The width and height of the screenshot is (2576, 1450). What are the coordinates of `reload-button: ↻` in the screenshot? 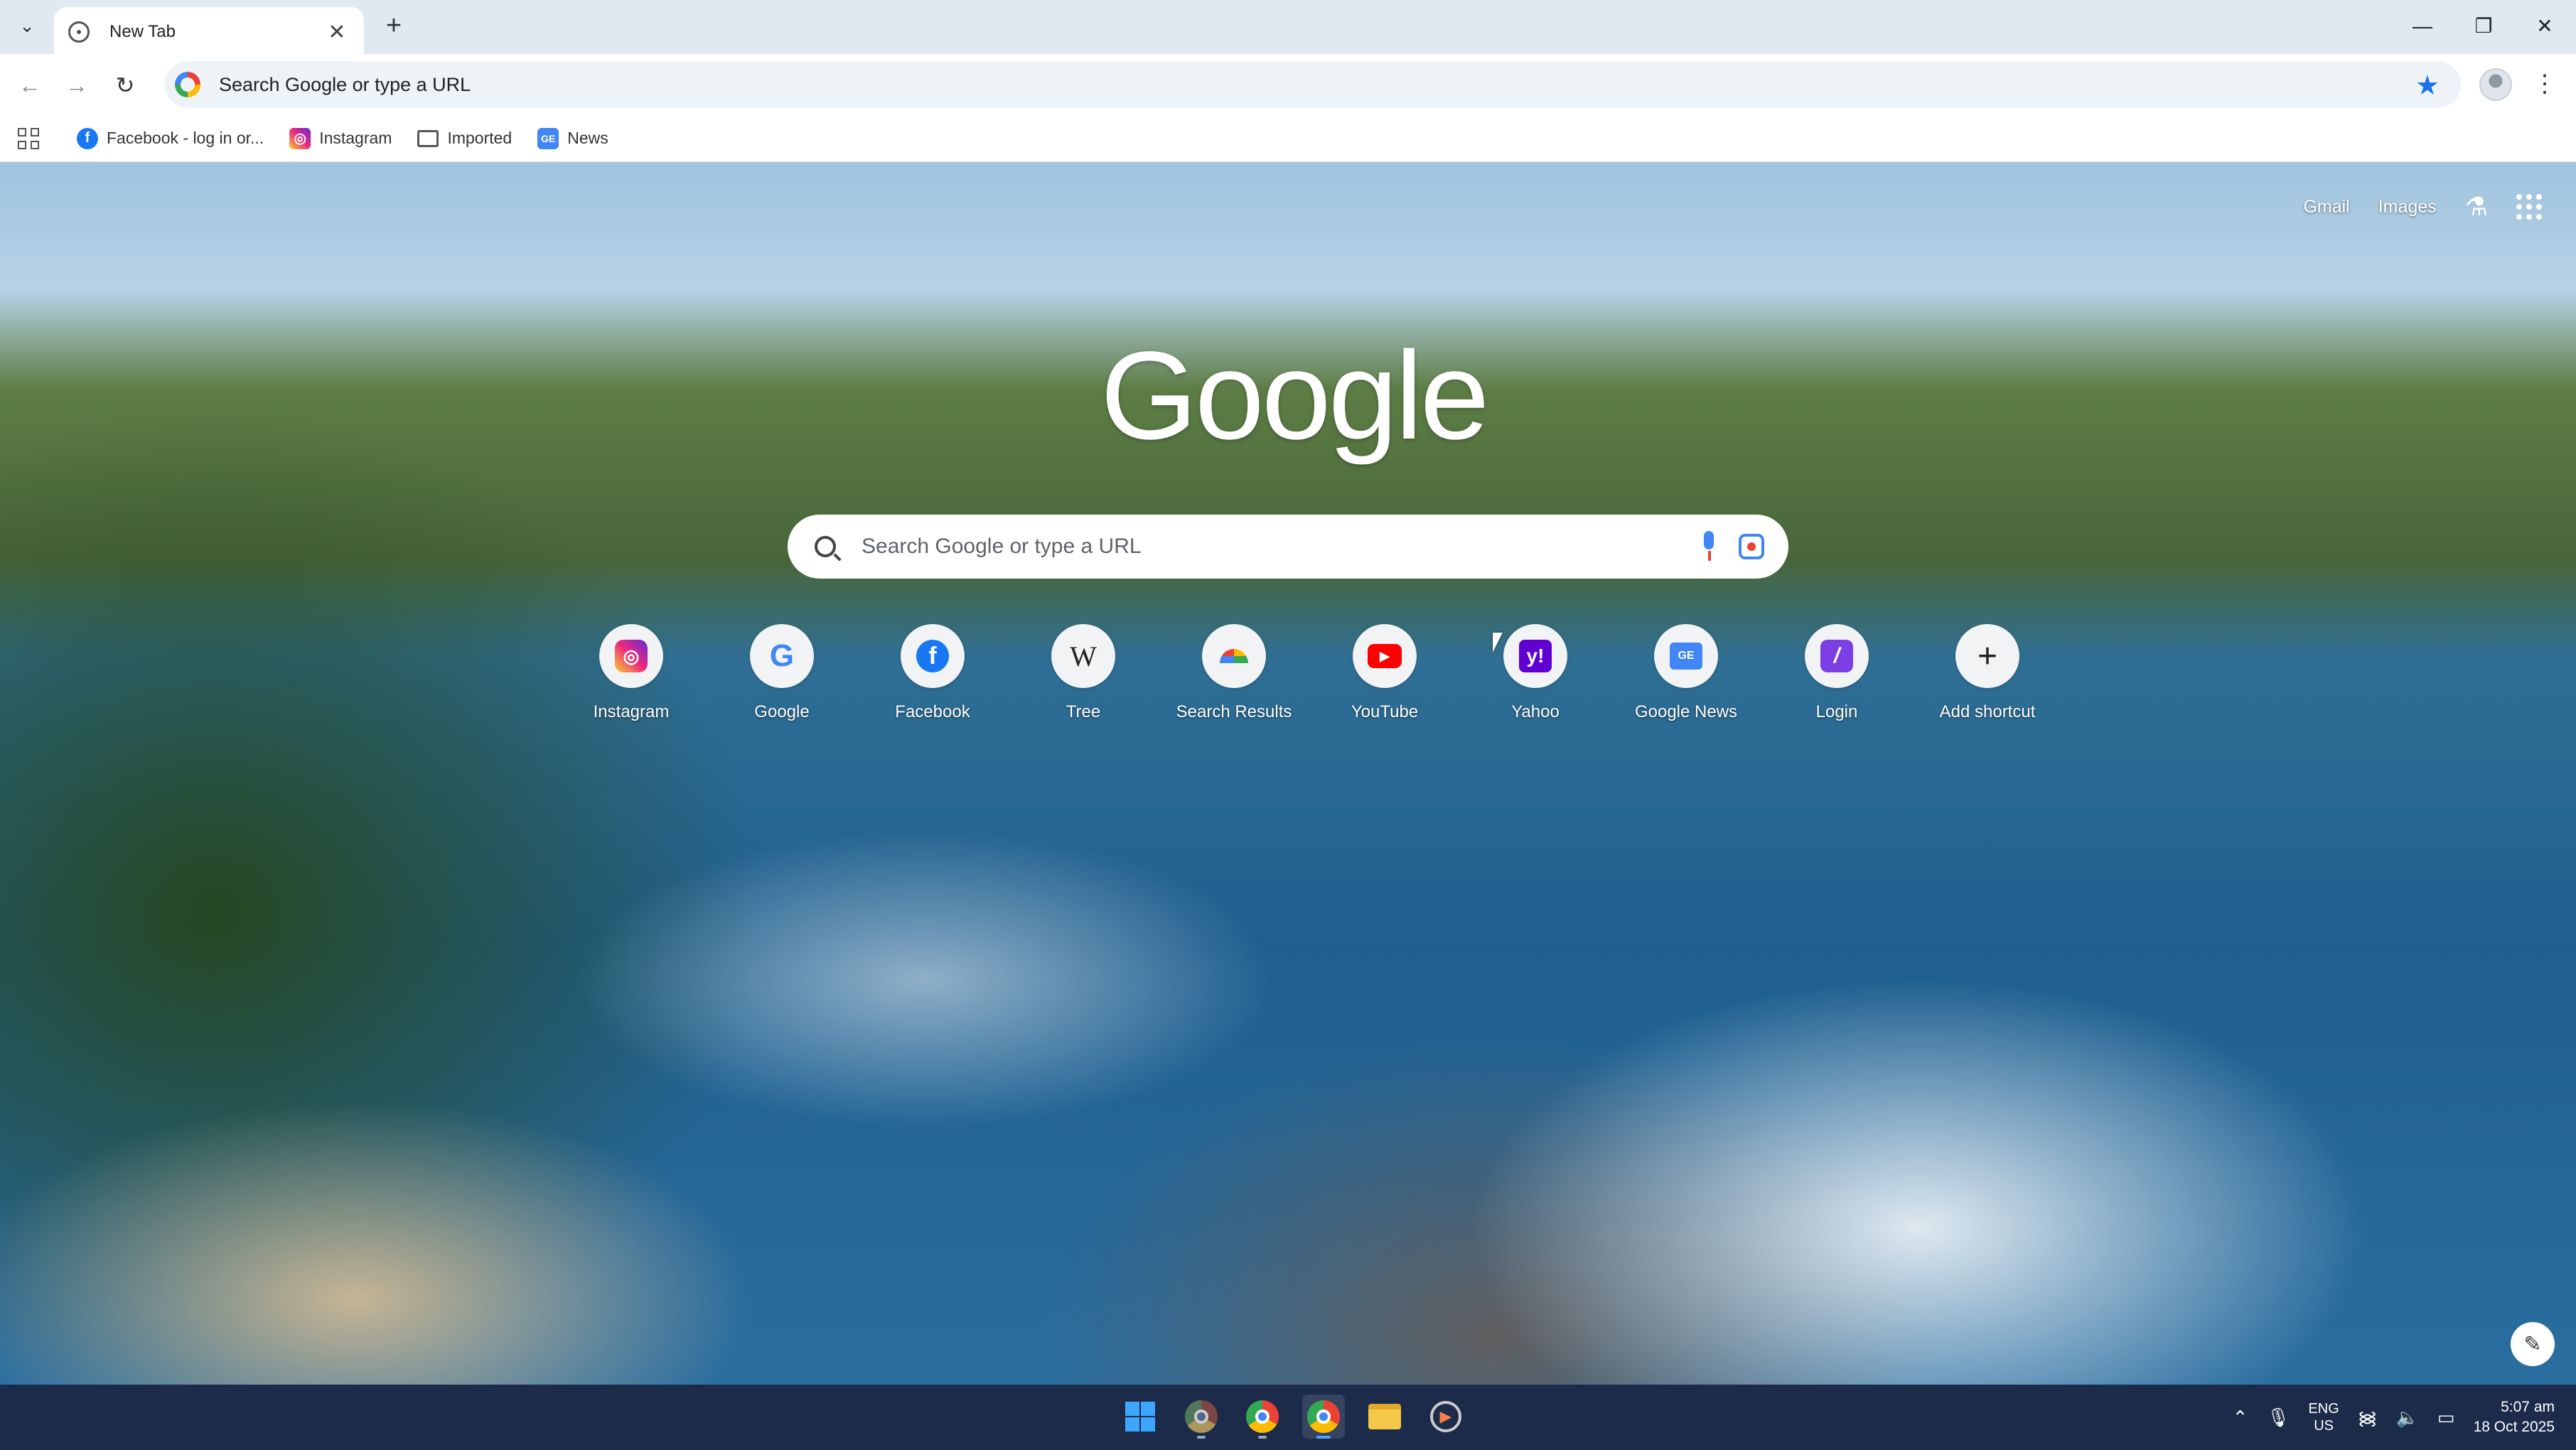 It's located at (125, 85).